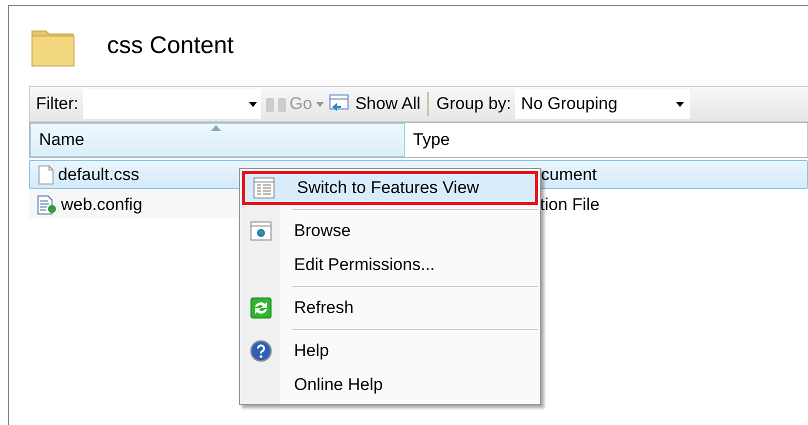 The height and width of the screenshot is (425, 808). I want to click on page-title: css Content, so click(170, 46).